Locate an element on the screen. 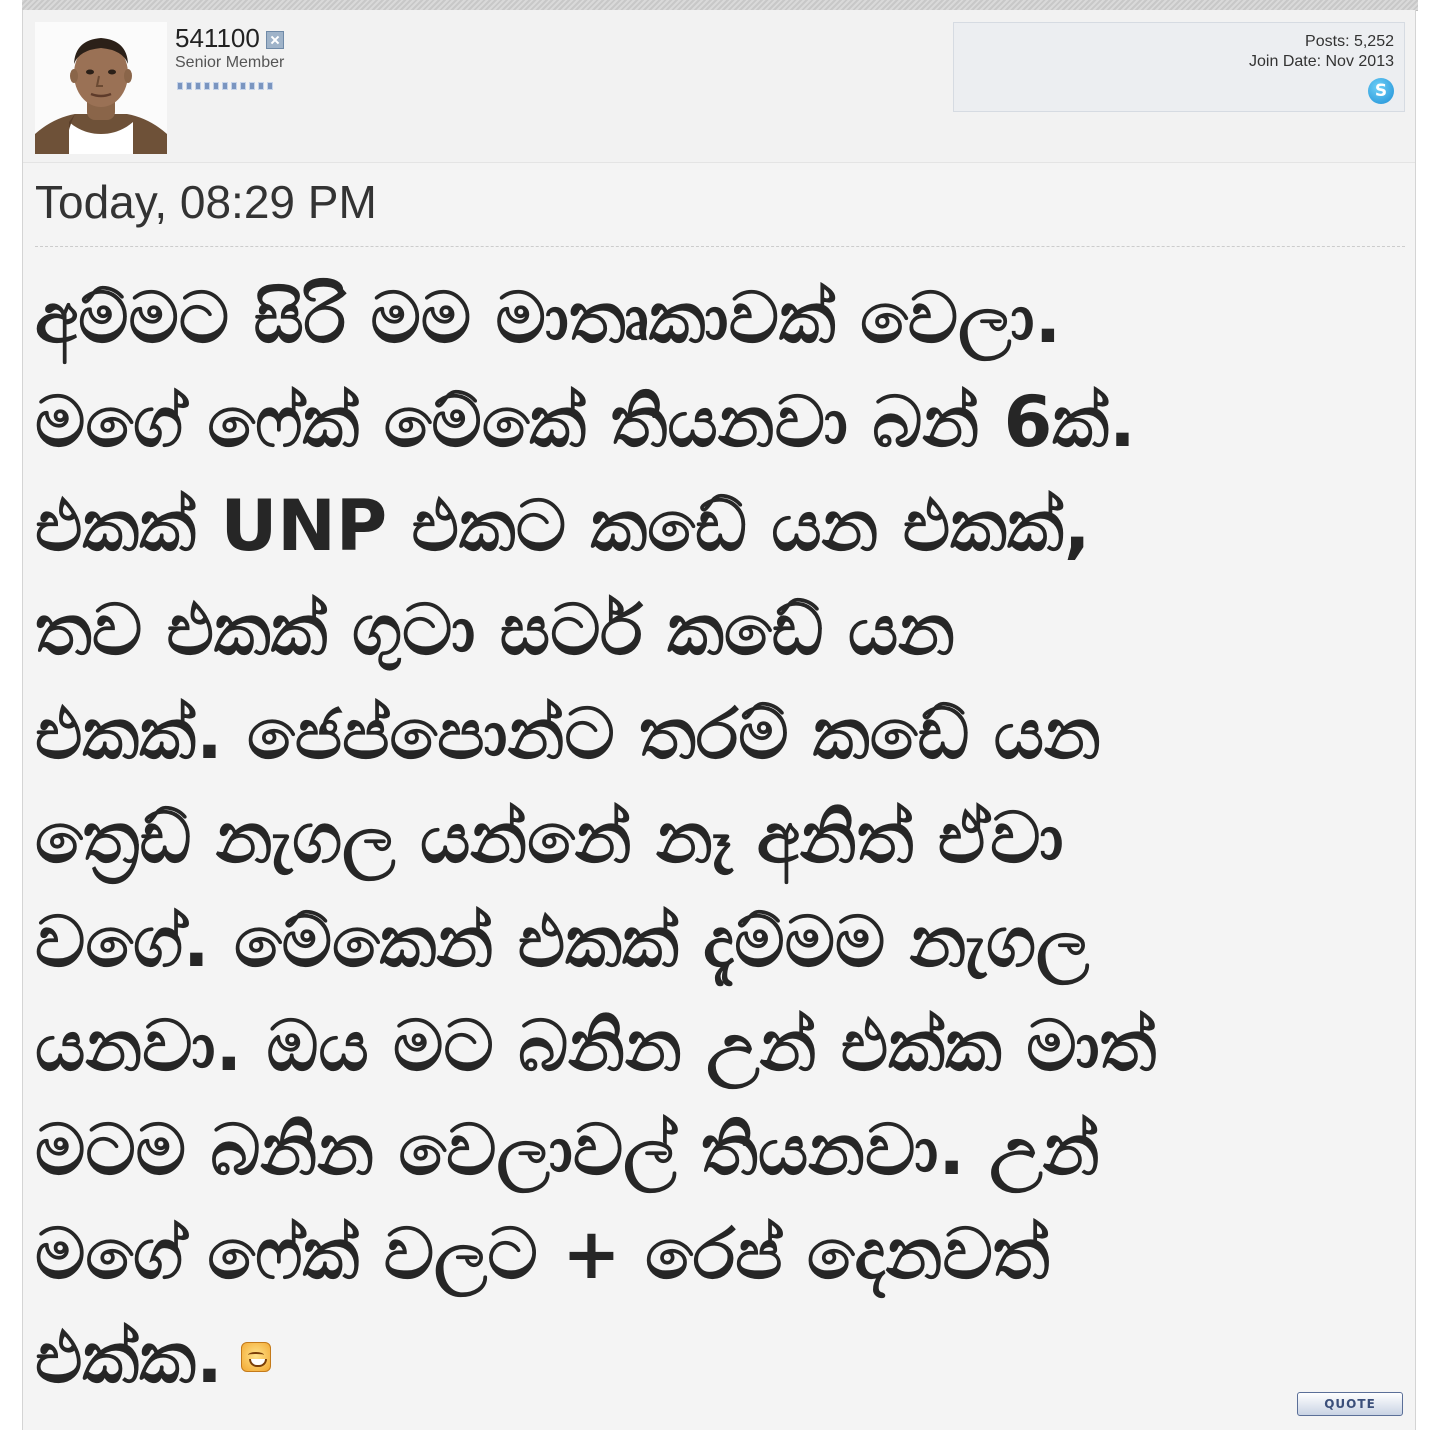 The image size is (1440, 1430). reputation-bar is located at coordinates (225, 86).